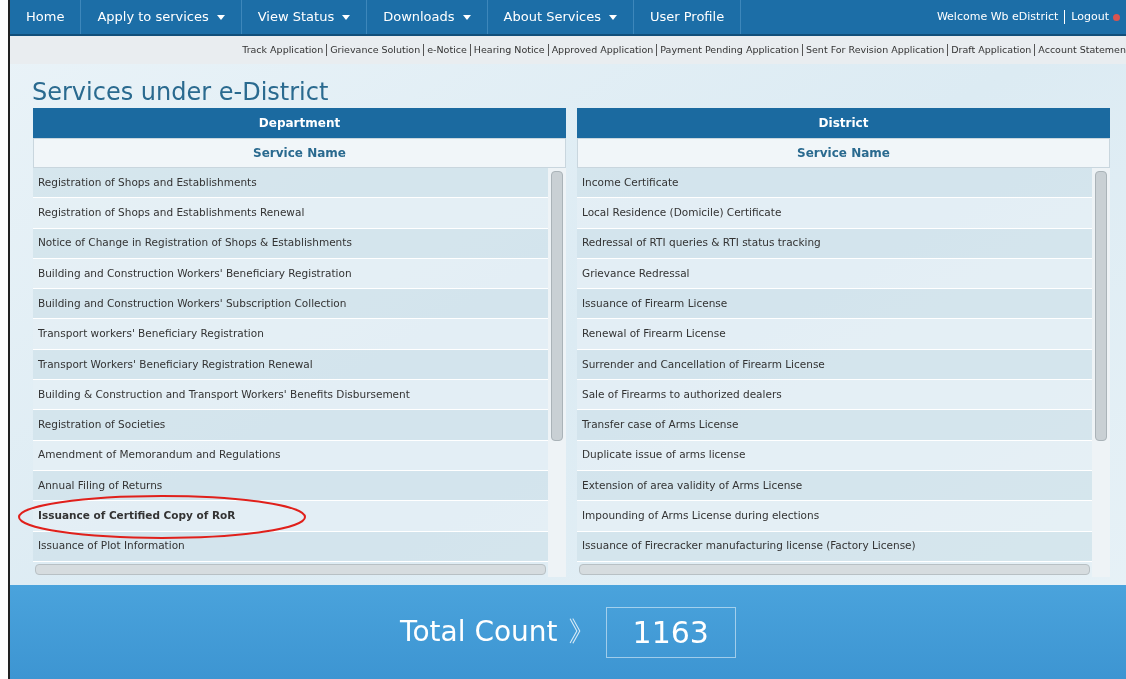  I want to click on service-row: Amendment of Memorandum and Regulations, so click(290, 455).